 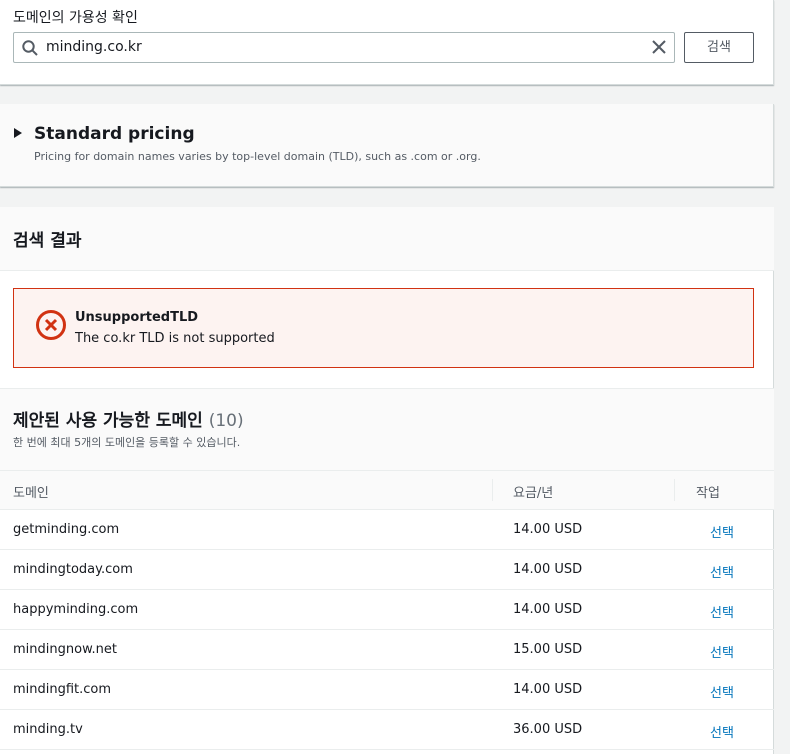 I want to click on column-header-action: 작업, so click(x=708, y=493).